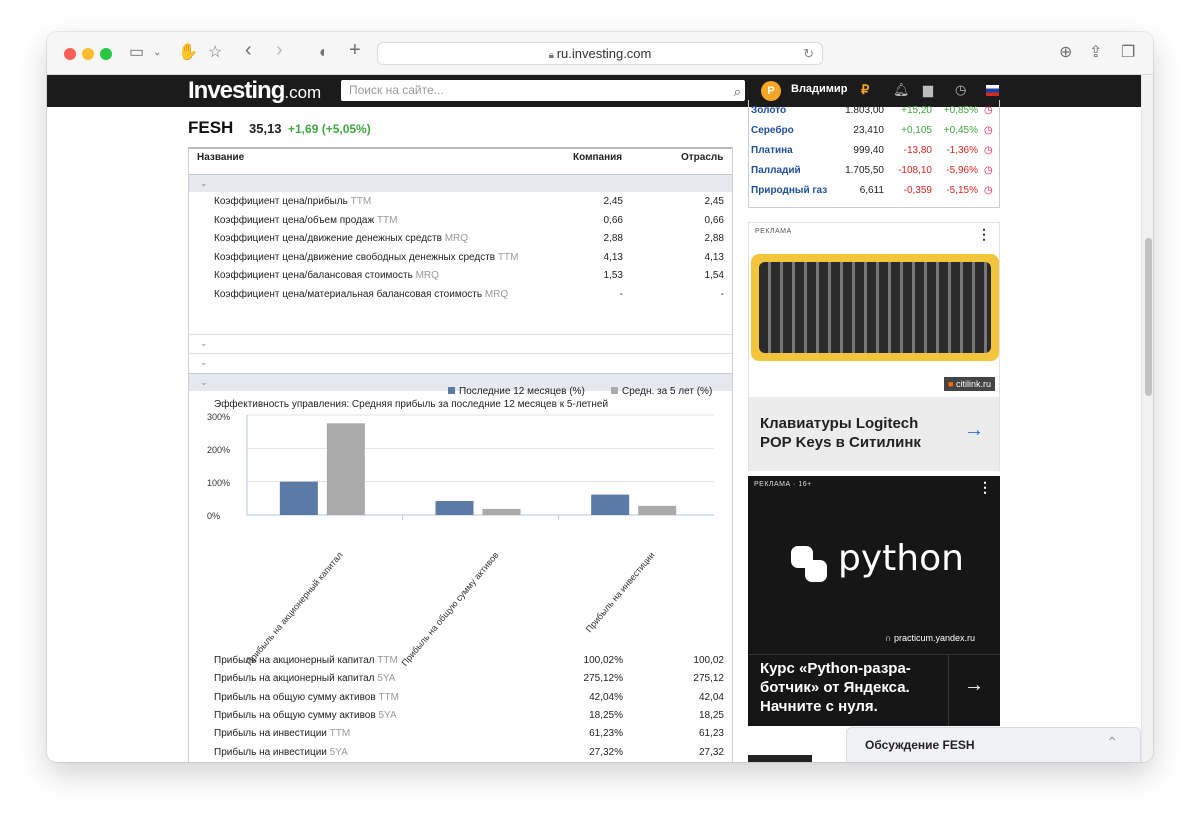  I want to click on sidebar-icon: ▭, so click(136, 53).